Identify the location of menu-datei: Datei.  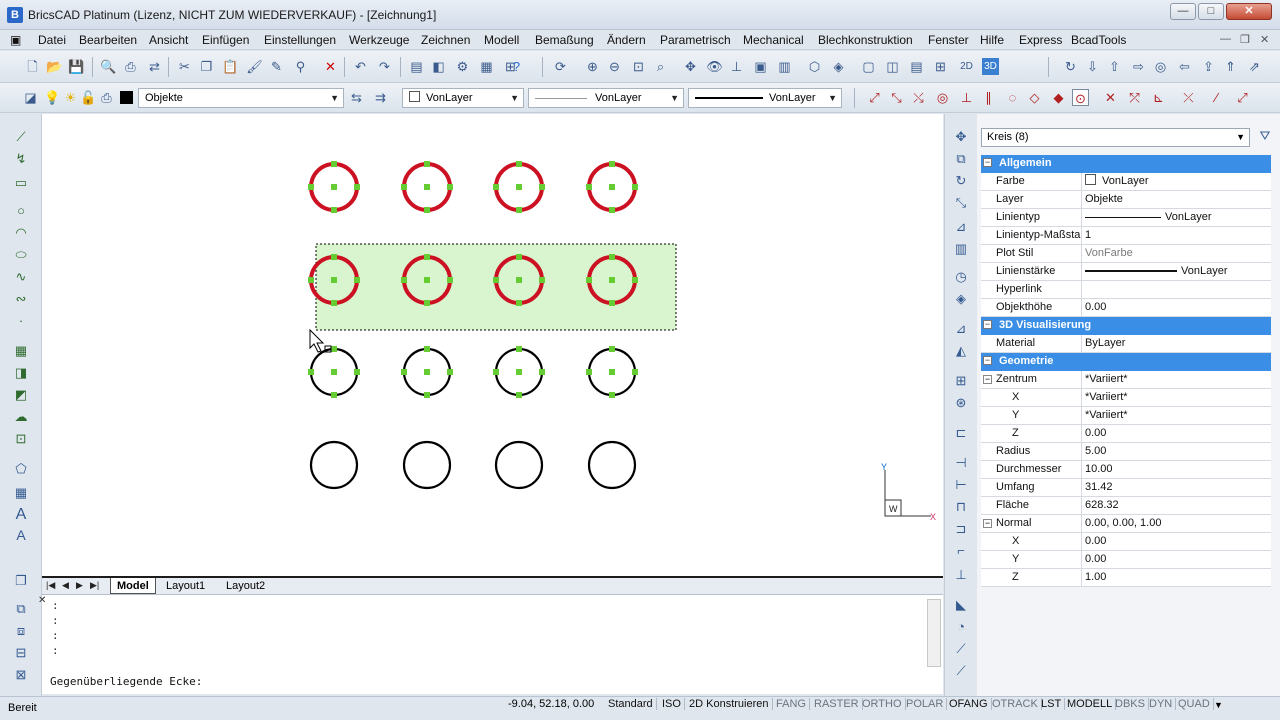
(52, 40).